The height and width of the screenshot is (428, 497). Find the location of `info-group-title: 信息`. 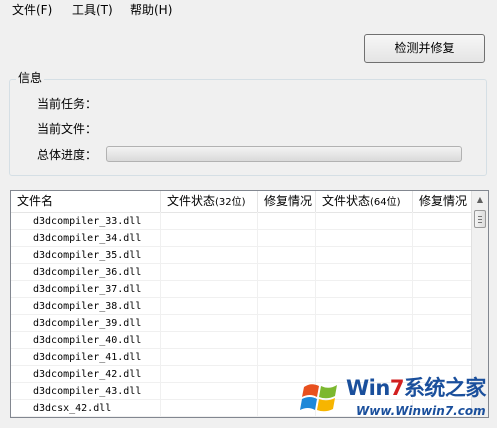

info-group-title: 信息 is located at coordinates (30, 78).